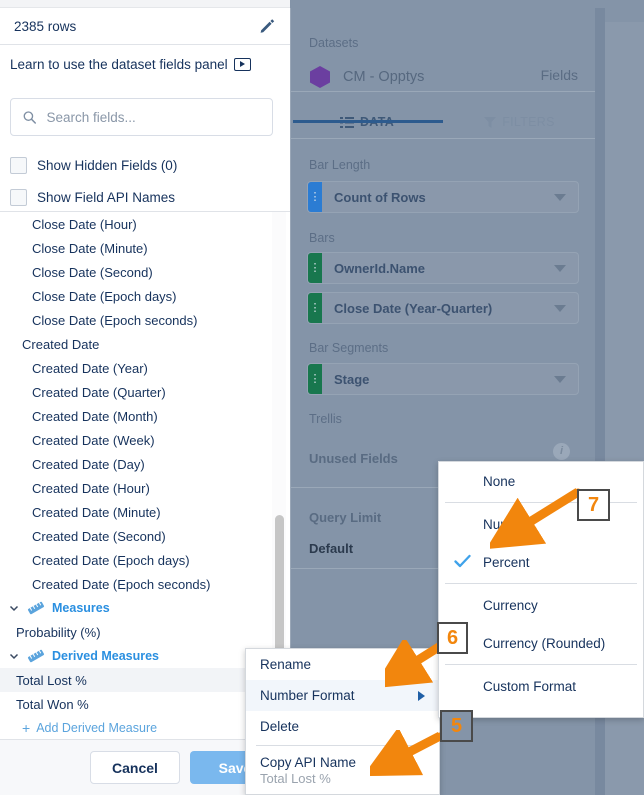 The image size is (644, 795). What do you see at coordinates (384, 77) in the screenshot?
I see `dataset-name: CM - Opptys` at bounding box center [384, 77].